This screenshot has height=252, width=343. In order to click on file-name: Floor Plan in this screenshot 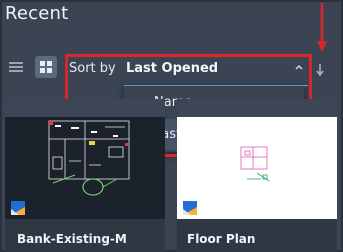, I will do `click(221, 239)`.